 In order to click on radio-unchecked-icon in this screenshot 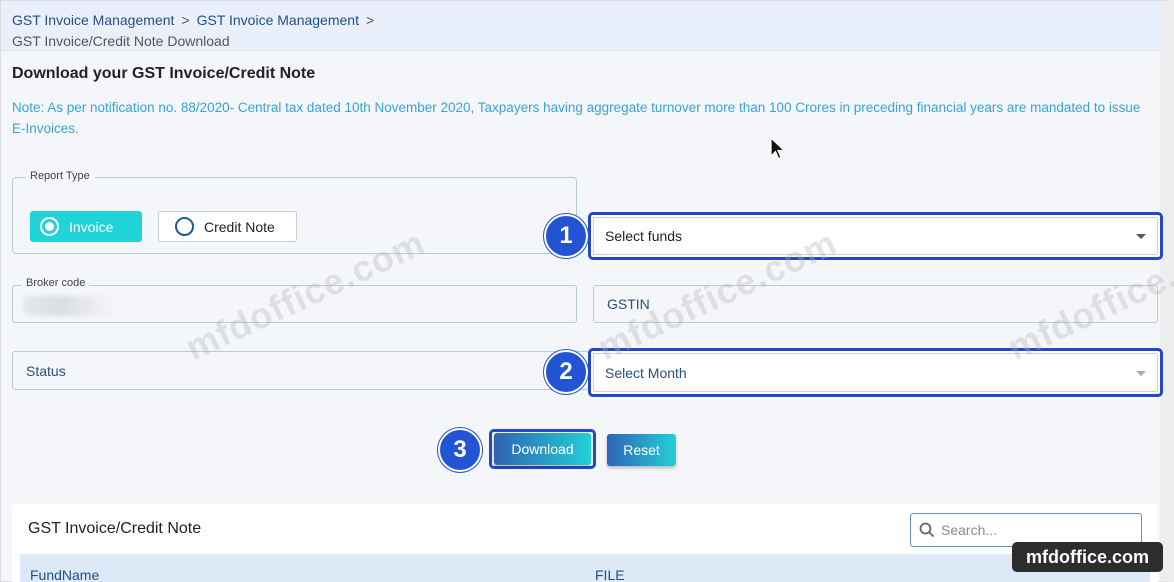, I will do `click(184, 226)`.